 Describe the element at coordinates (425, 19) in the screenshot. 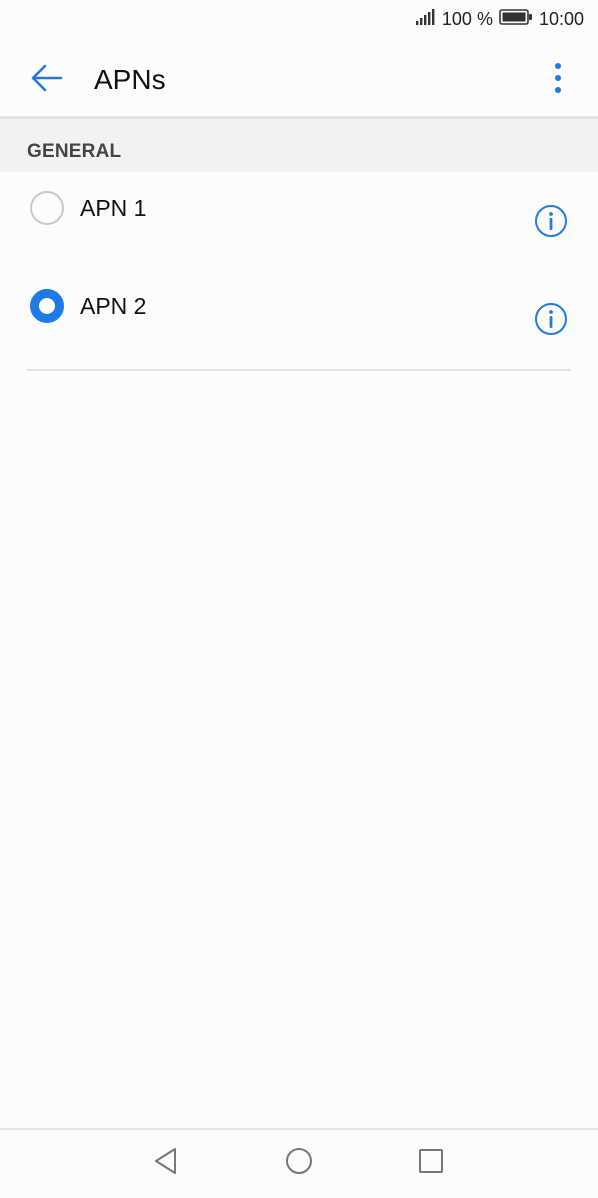

I see `signal-bars-icon` at that location.